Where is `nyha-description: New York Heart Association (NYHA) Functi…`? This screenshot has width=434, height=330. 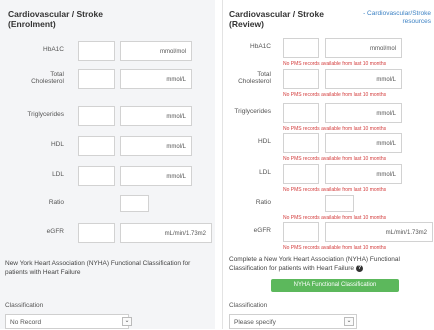 nyha-description: New York Heart Association (NYHA) Functi… is located at coordinates (98, 268).